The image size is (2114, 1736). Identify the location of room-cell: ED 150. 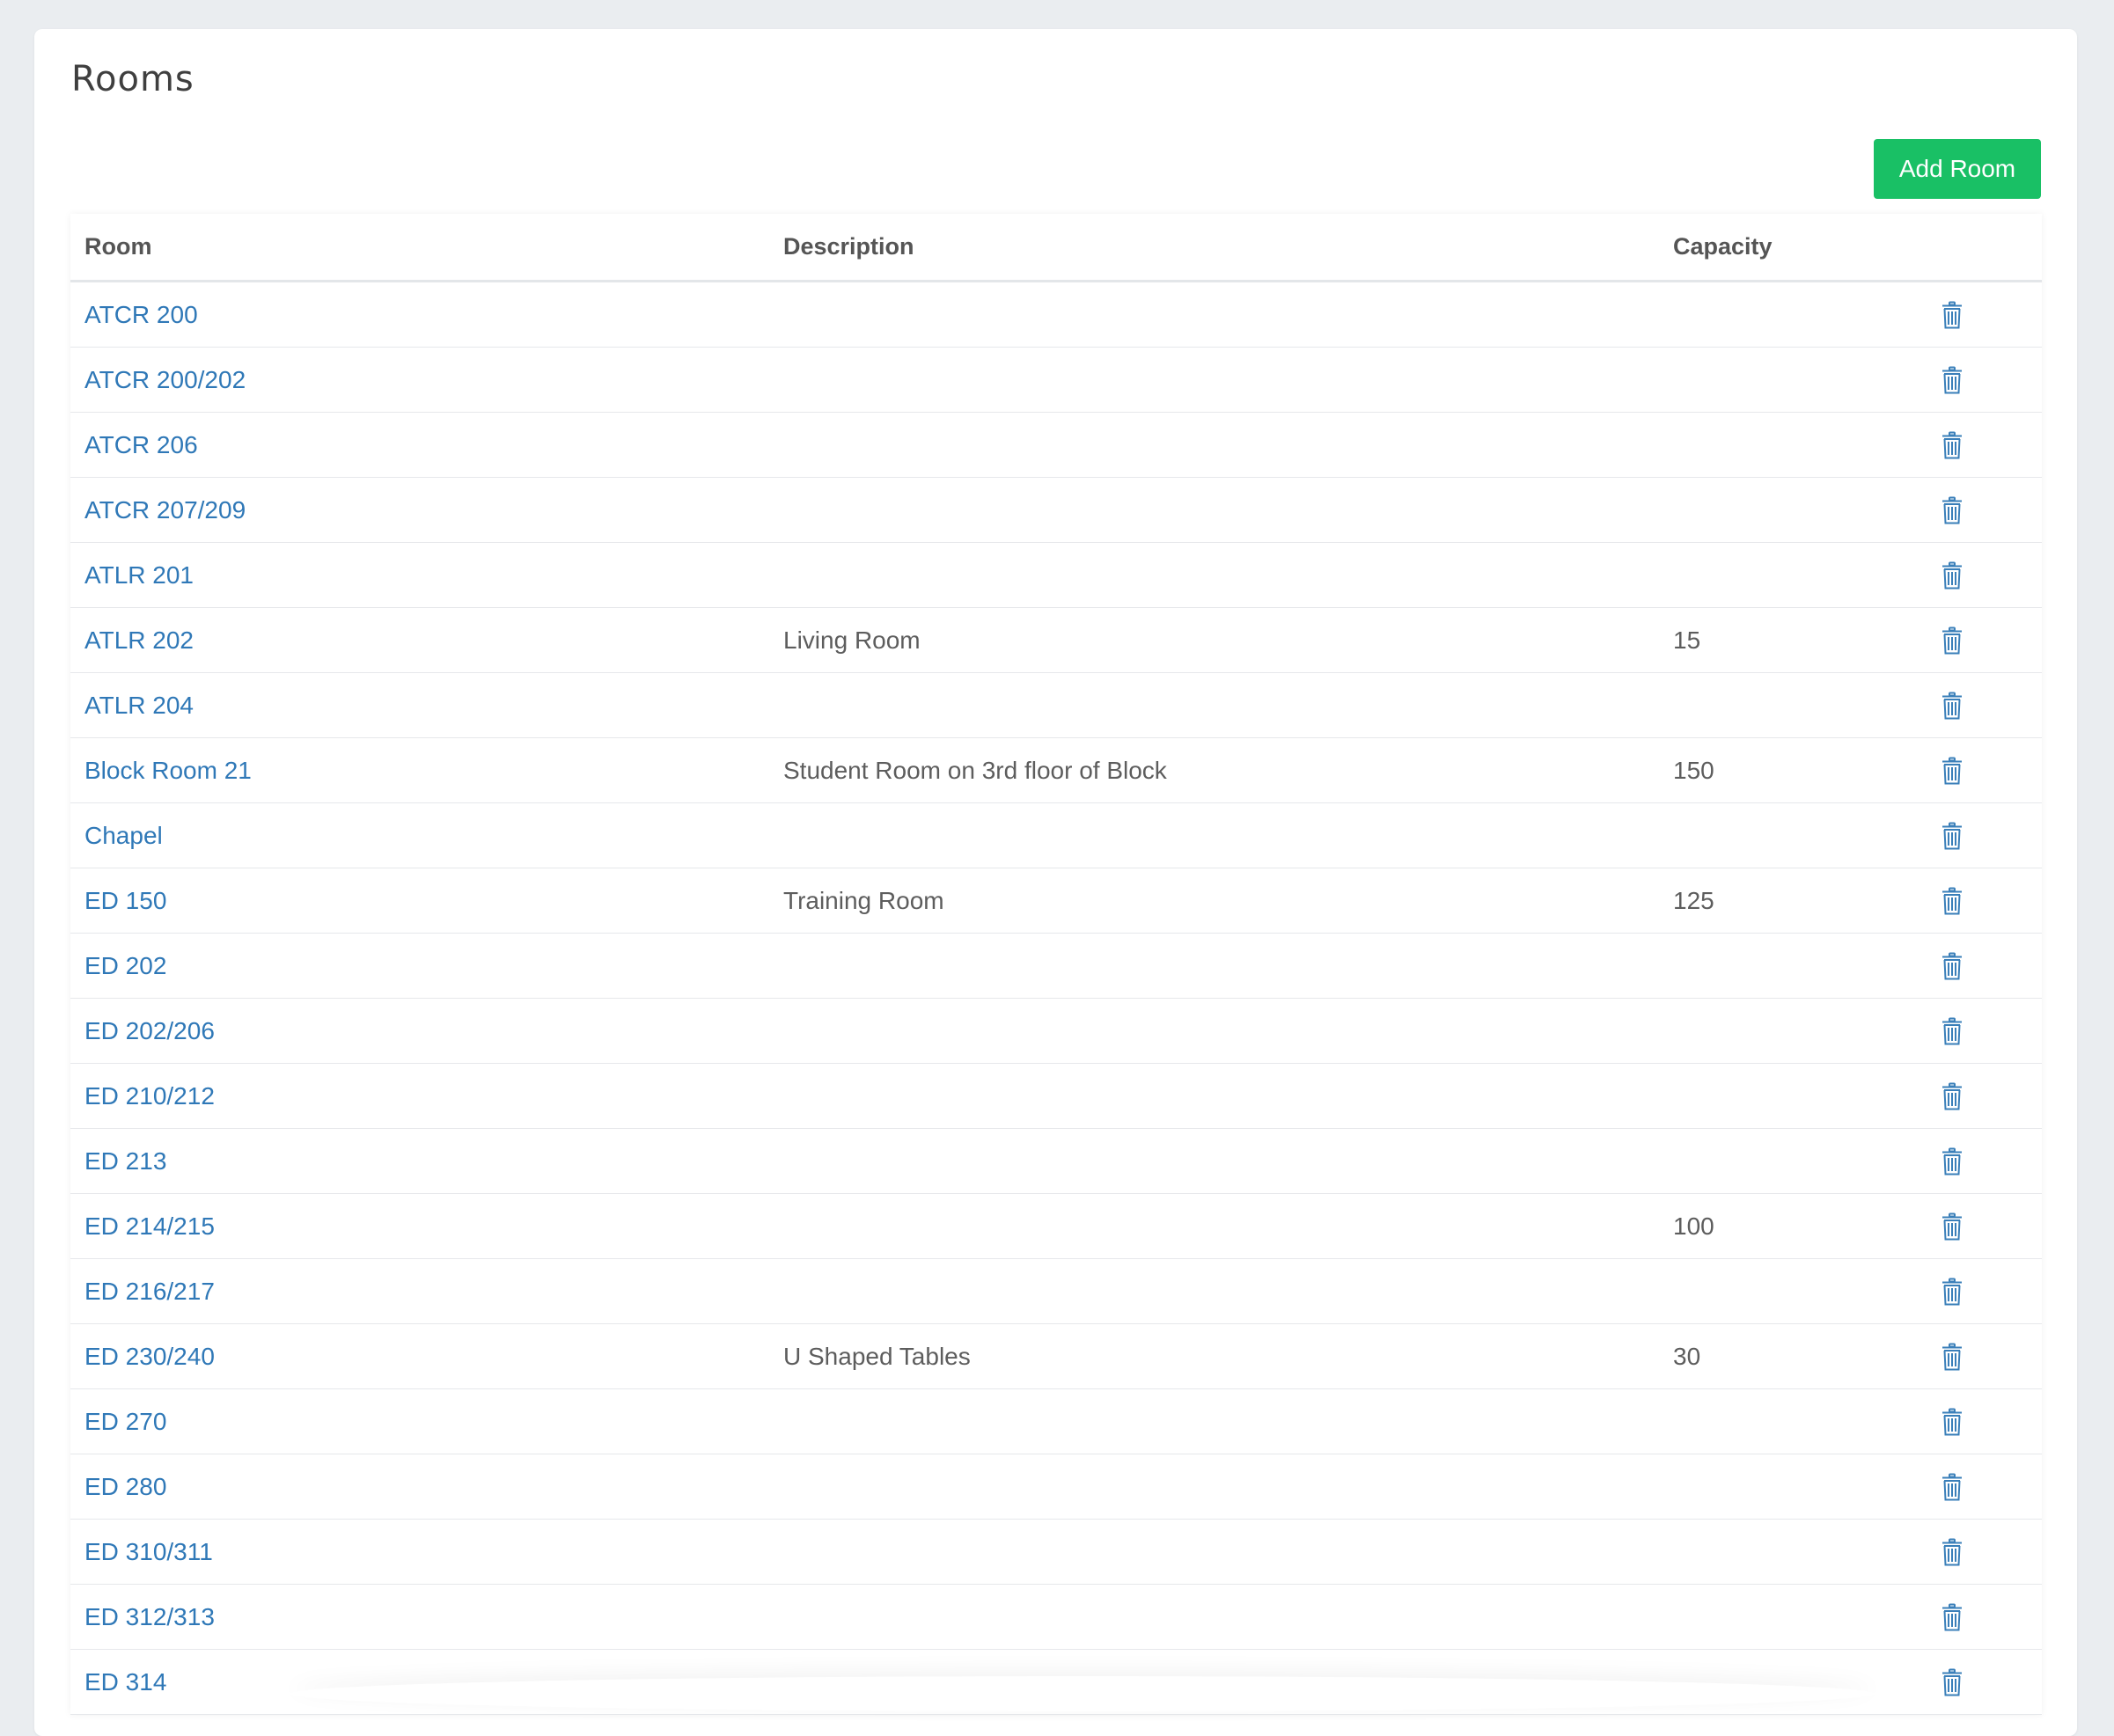
(419, 901).